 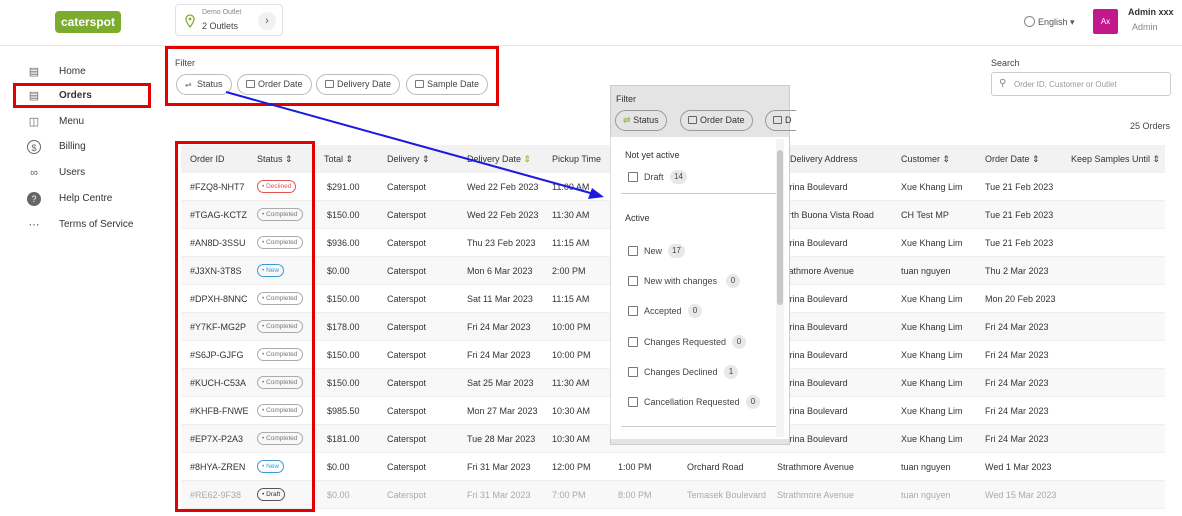 What do you see at coordinates (576, 159) in the screenshot?
I see `column-header-pickup-time: Pickup Time` at bounding box center [576, 159].